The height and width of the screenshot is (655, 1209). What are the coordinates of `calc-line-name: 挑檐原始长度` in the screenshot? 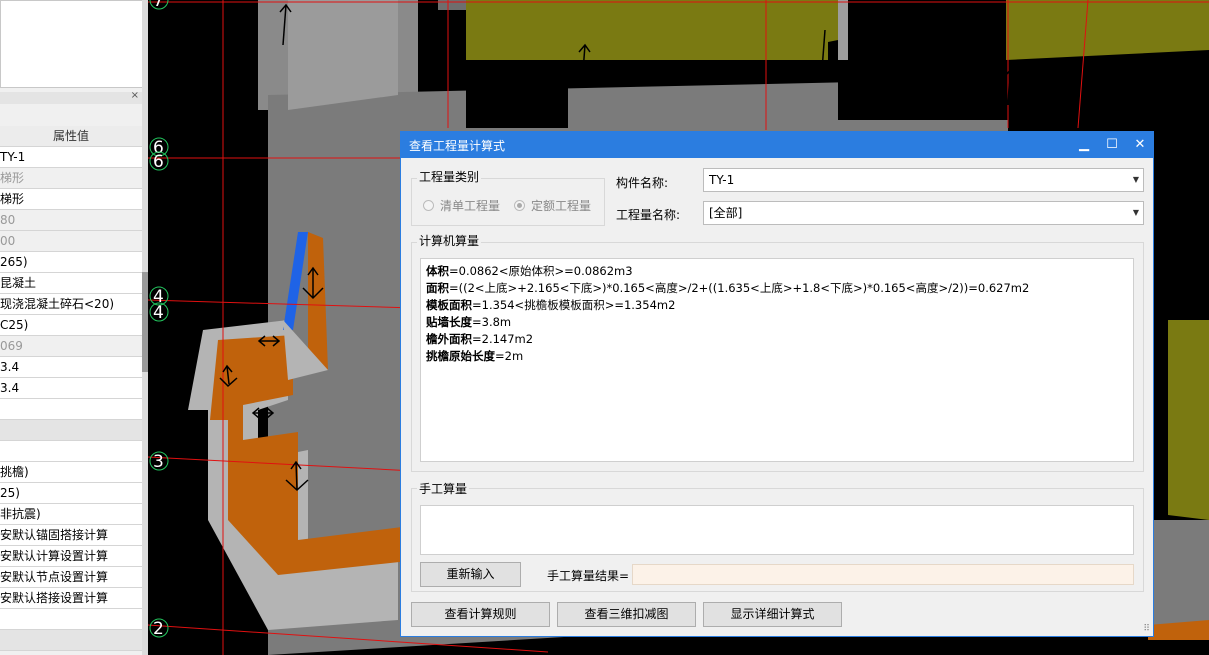 It's located at (460, 356).